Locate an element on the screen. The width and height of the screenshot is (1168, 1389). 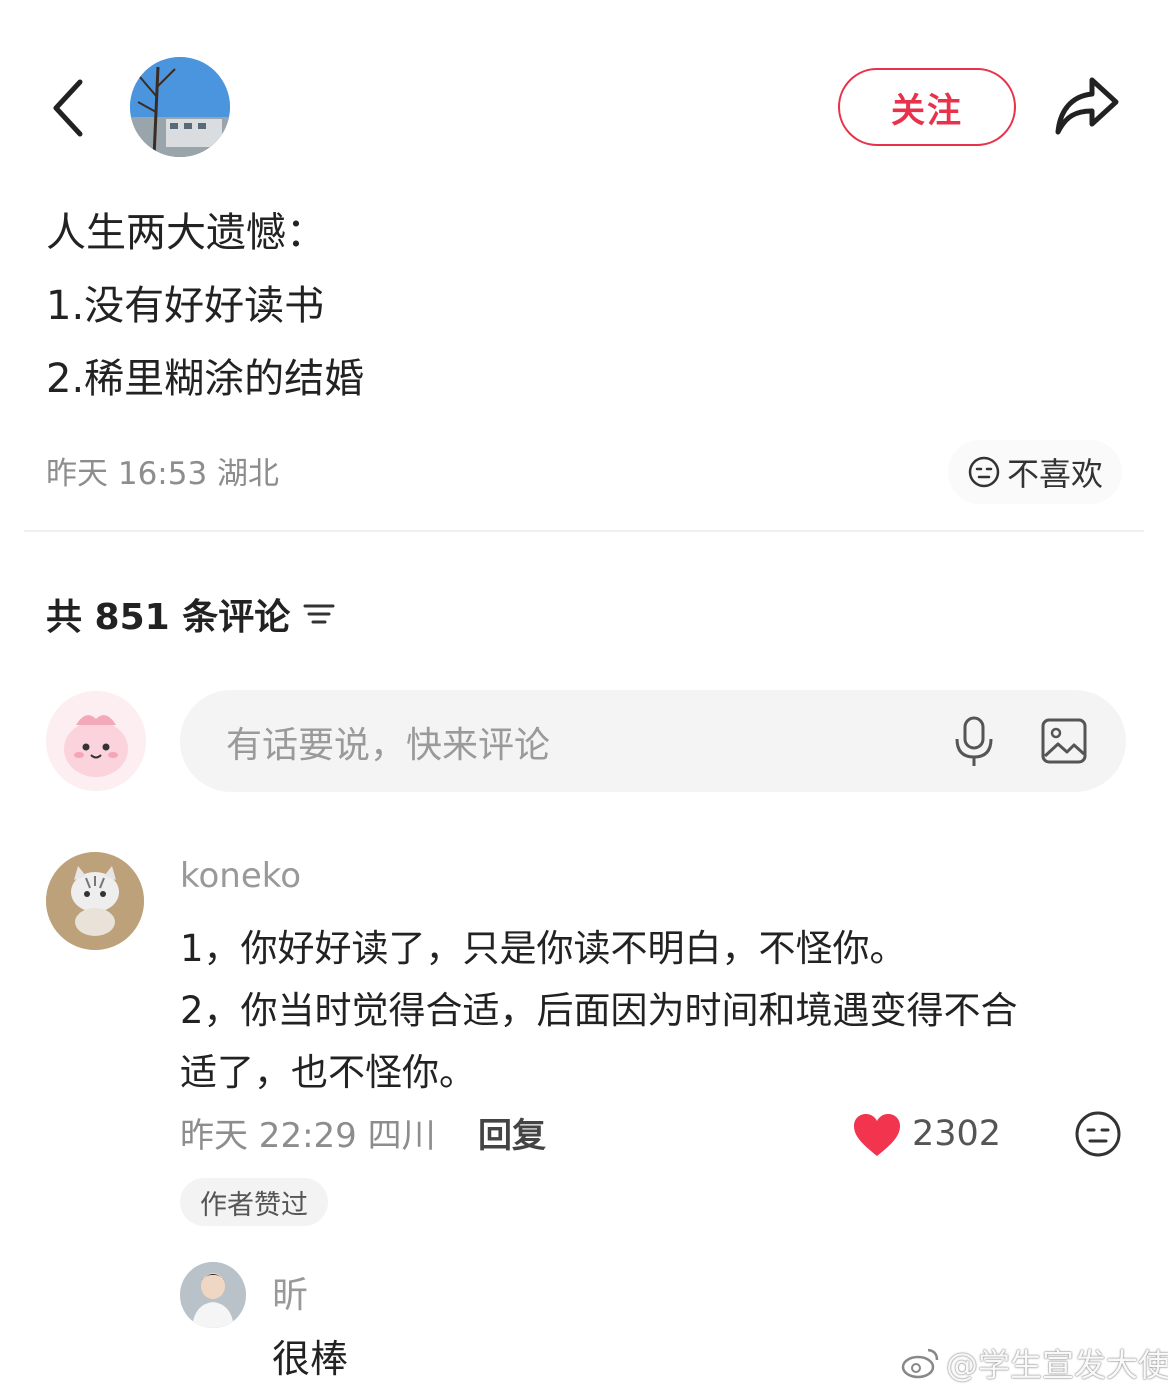
reply-avatar is located at coordinates (213, 1295).